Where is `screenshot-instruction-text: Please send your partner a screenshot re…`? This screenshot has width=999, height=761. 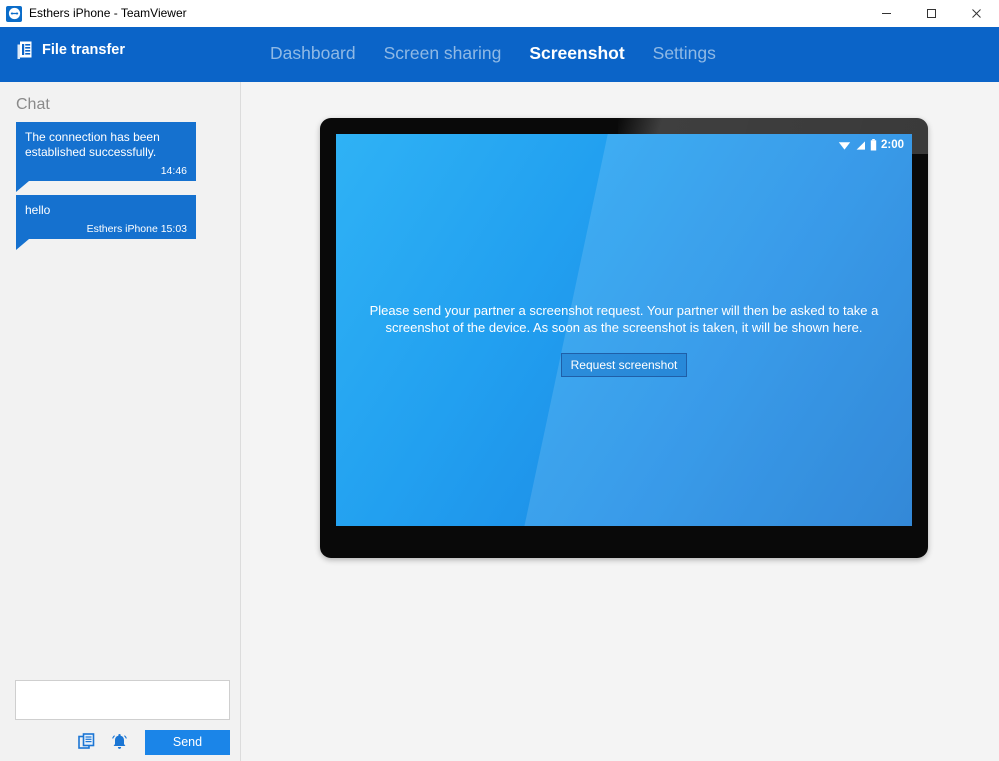
screenshot-instruction-text: Please send your partner a screenshot re… is located at coordinates (624, 319).